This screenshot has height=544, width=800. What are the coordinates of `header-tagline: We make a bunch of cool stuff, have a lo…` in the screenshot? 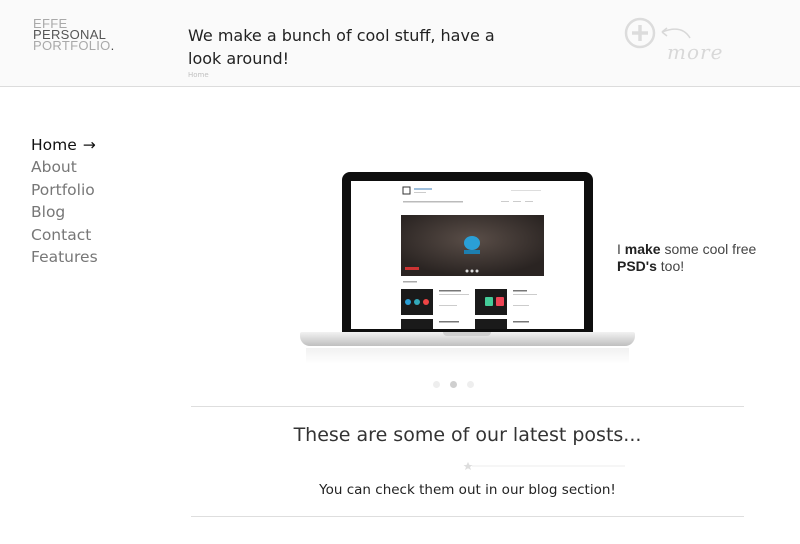 It's located at (341, 47).